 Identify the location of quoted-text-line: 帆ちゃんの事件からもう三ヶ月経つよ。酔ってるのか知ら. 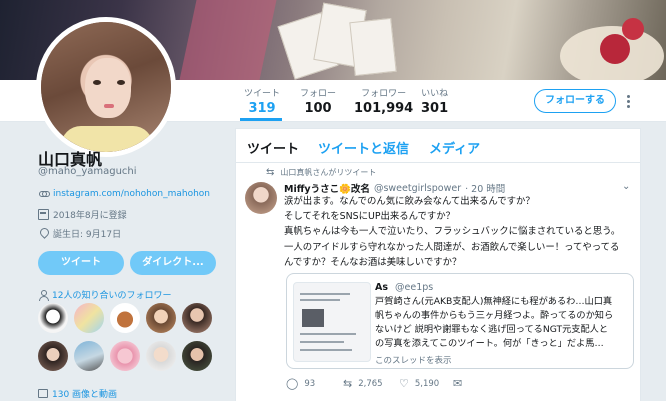
(494, 315).